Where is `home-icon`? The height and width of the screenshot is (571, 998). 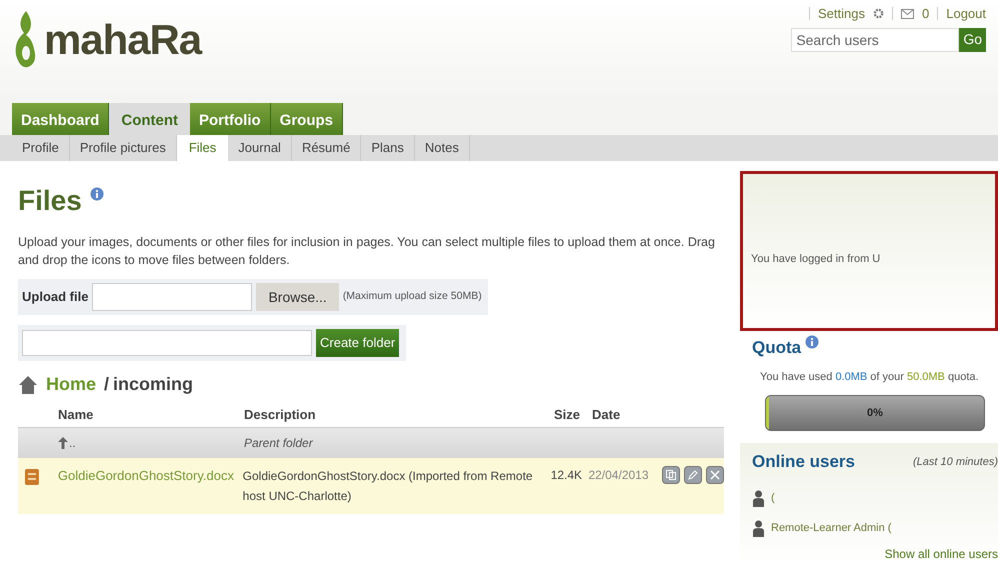 home-icon is located at coordinates (28, 384).